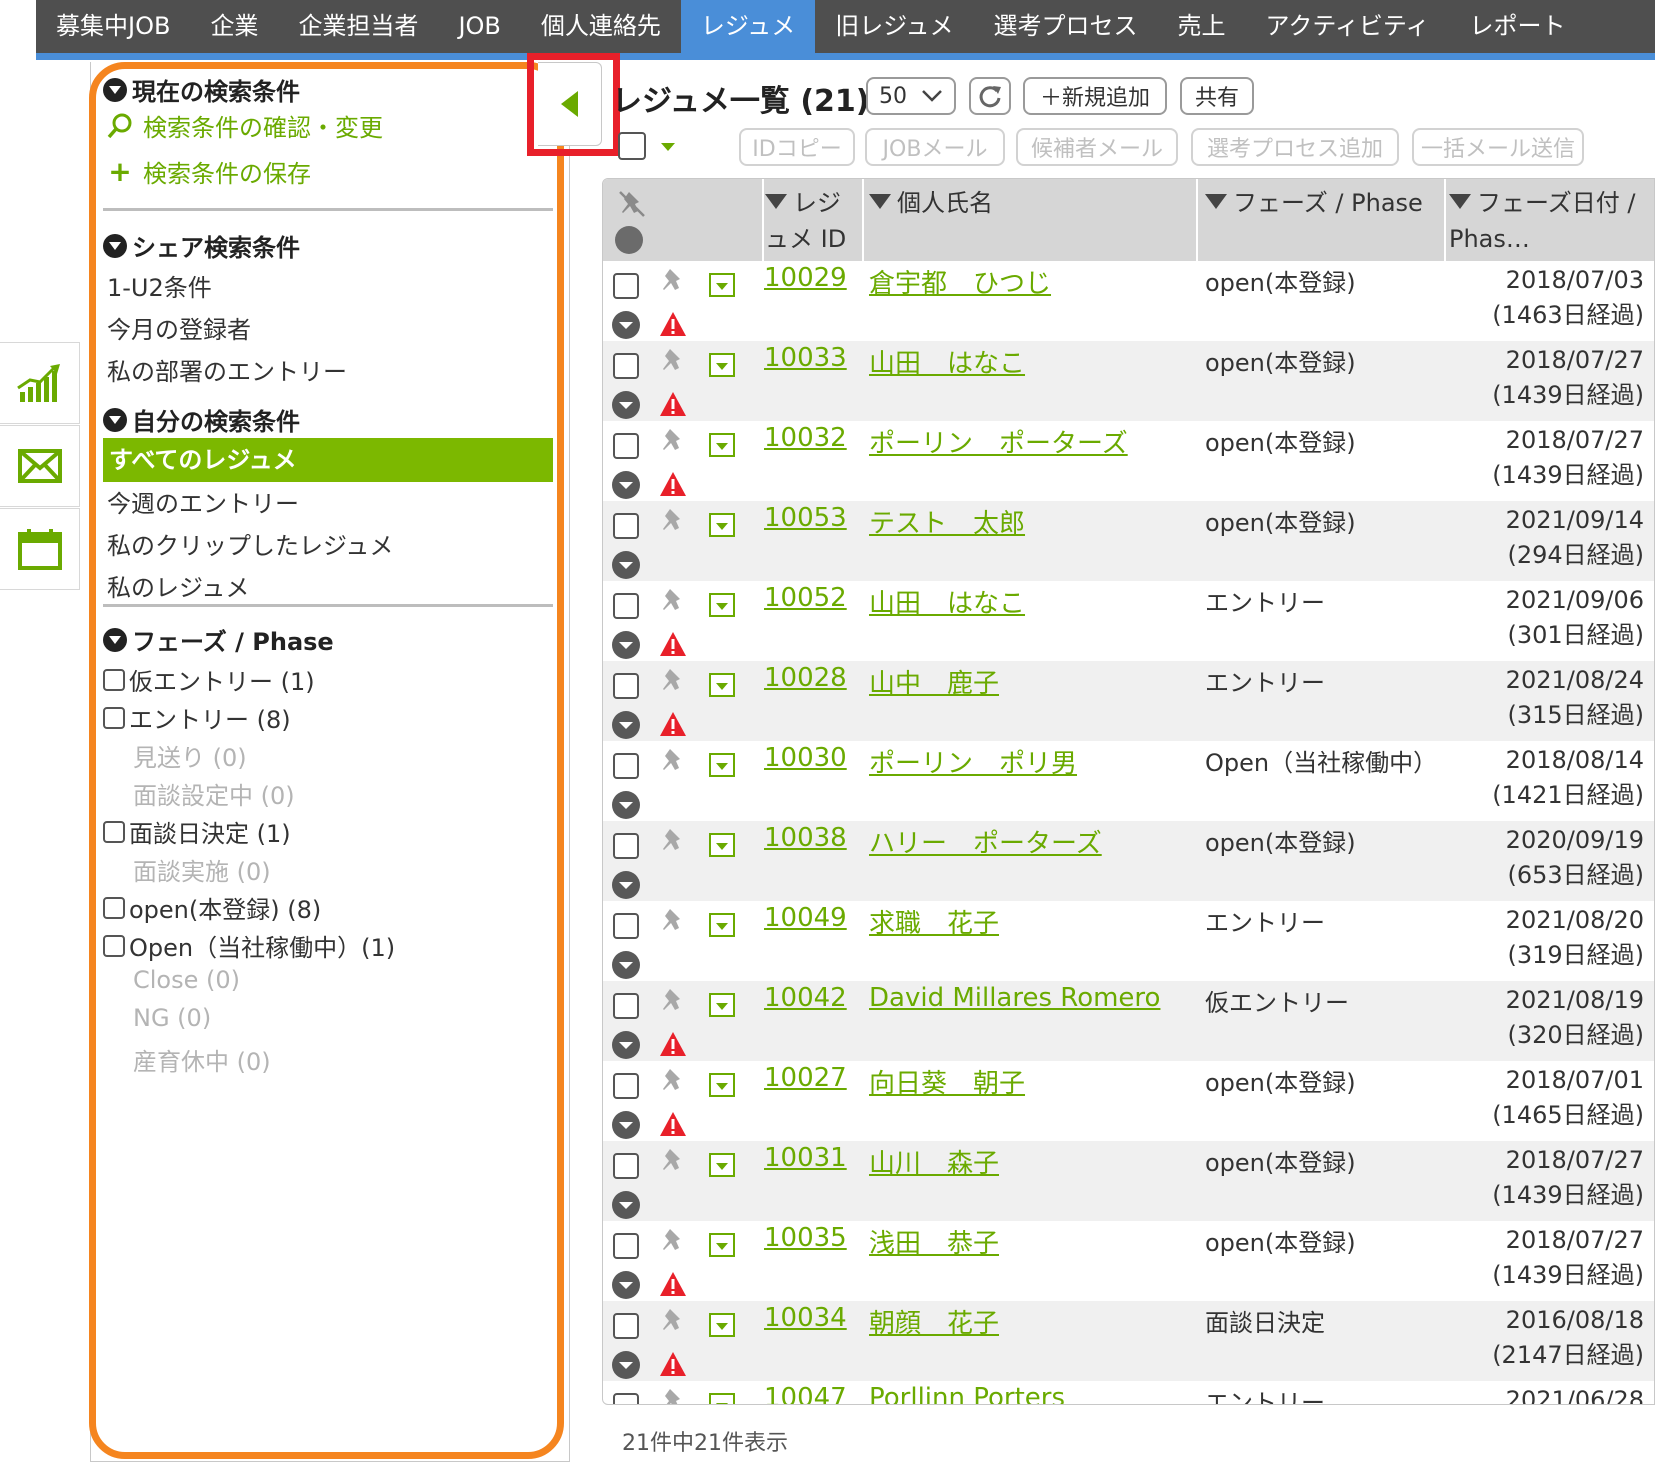  I want to click on nav-item: 売上, so click(1202, 26).